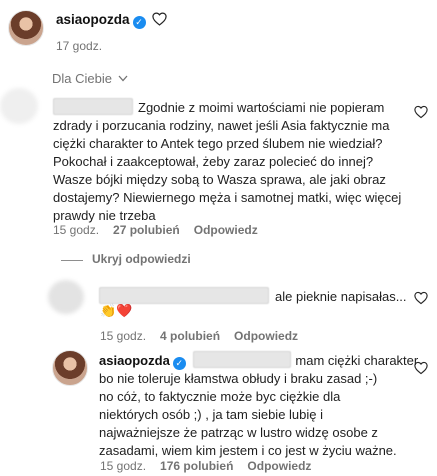 Image resolution: width=437 pixels, height=476 pixels. Describe the element at coordinates (26, 28) in the screenshot. I see `post-author-avatar` at that location.